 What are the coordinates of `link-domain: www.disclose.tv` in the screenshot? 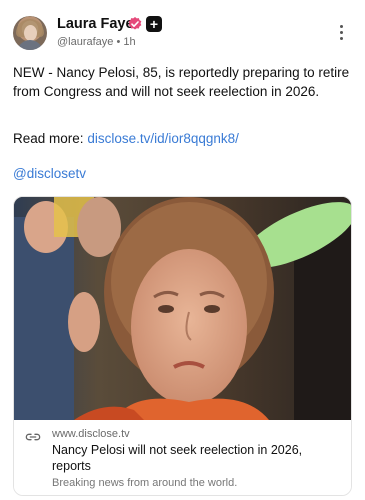 It's located at (91, 434).